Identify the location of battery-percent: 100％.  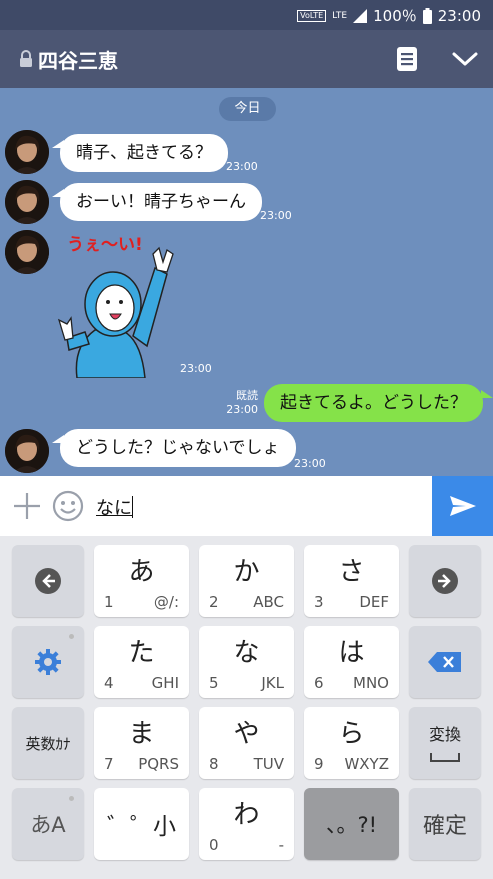
(395, 16).